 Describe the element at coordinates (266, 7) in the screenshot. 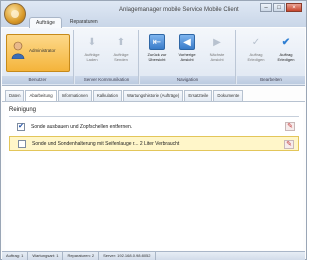

I see `minimize-button: –` at that location.